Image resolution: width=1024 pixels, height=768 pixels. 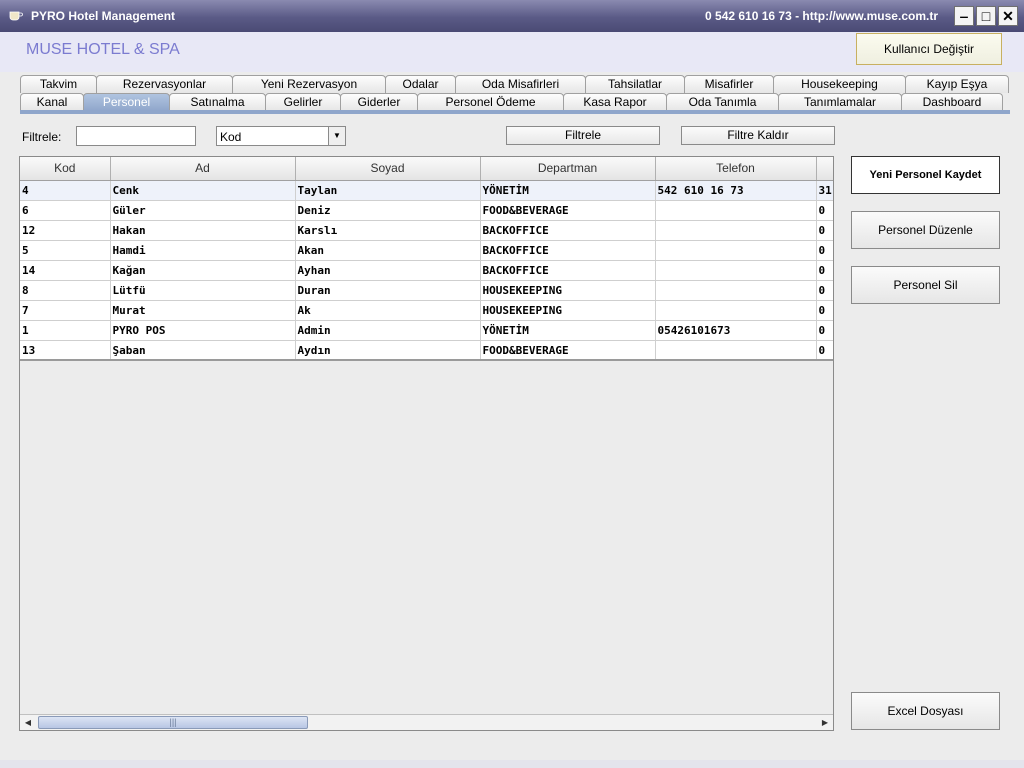 I want to click on switch-user-button: Kullanıcı Değiştir, so click(x=929, y=49).